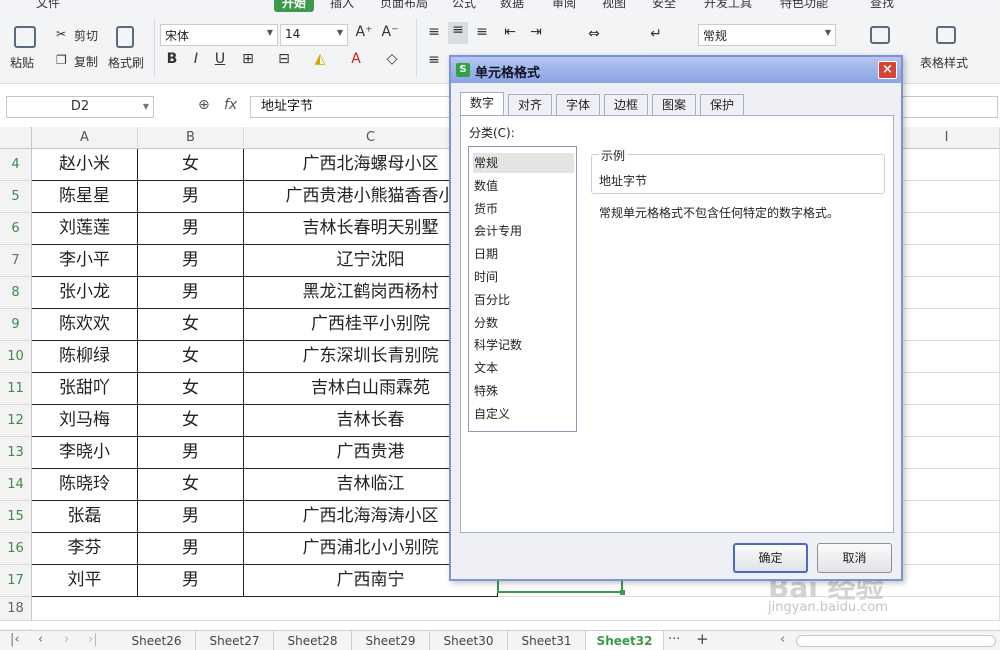  What do you see at coordinates (230, 105) in the screenshot?
I see `fx-icon: fx` at bounding box center [230, 105].